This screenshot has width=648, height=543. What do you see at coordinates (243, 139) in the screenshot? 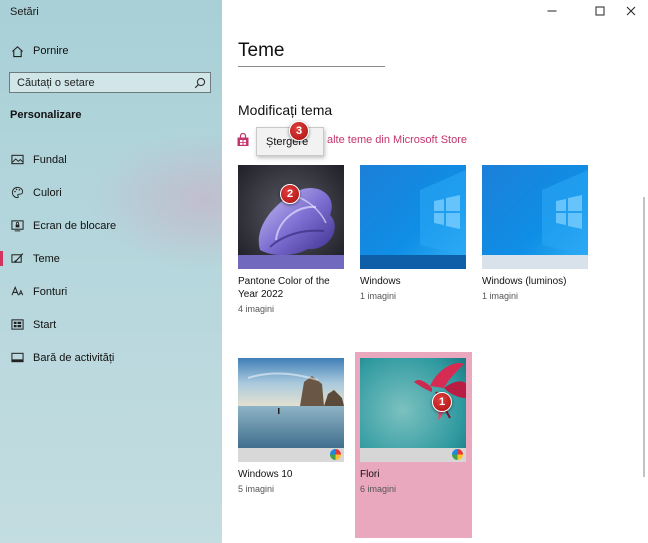
I see `store-bag-icon` at bounding box center [243, 139].